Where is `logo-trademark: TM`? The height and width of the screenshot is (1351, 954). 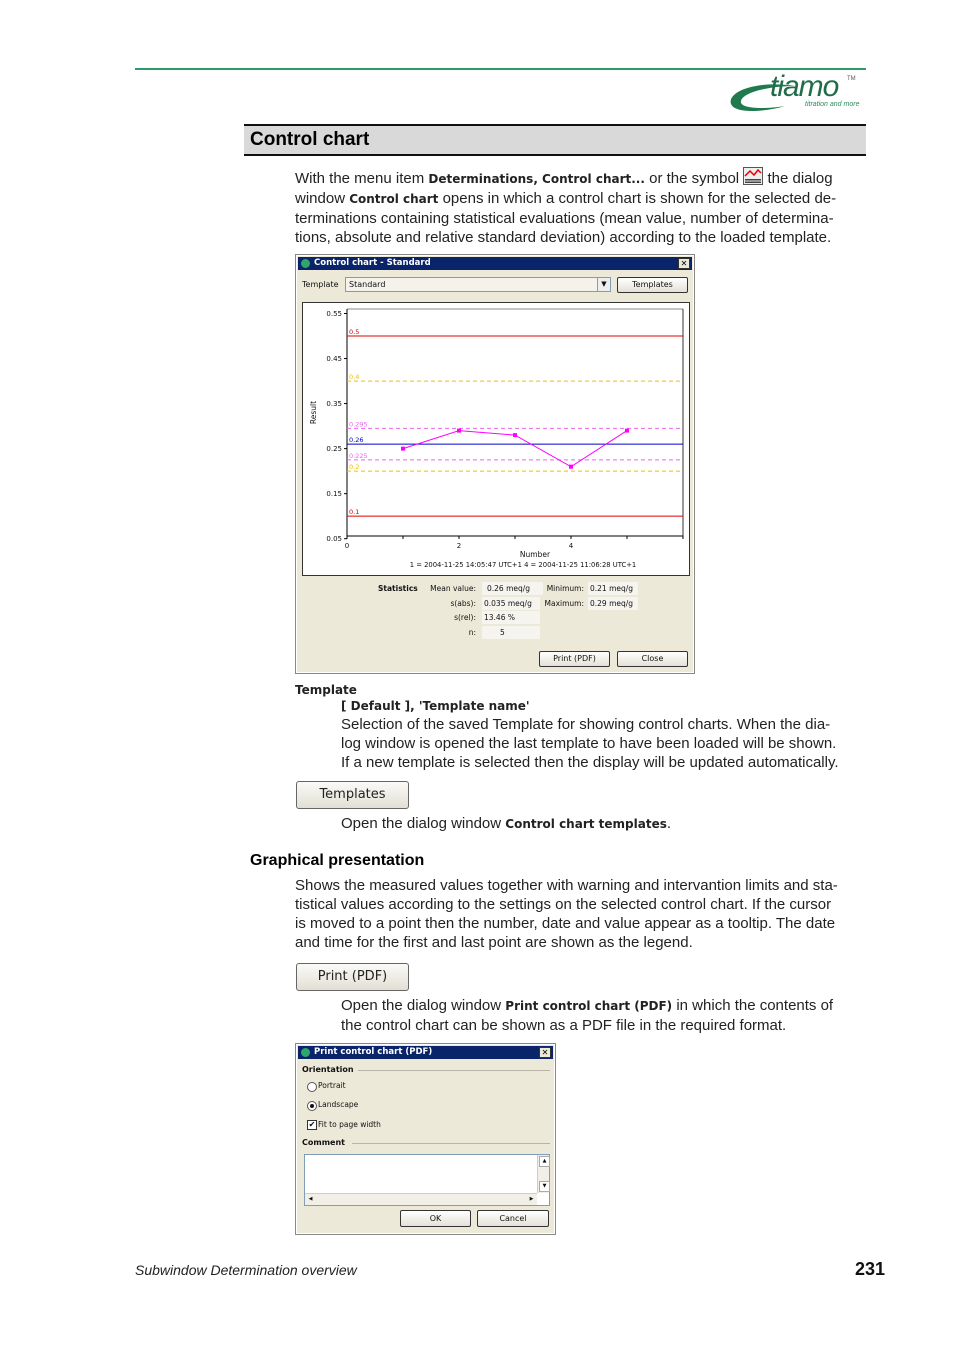
logo-trademark: TM is located at coordinates (851, 79).